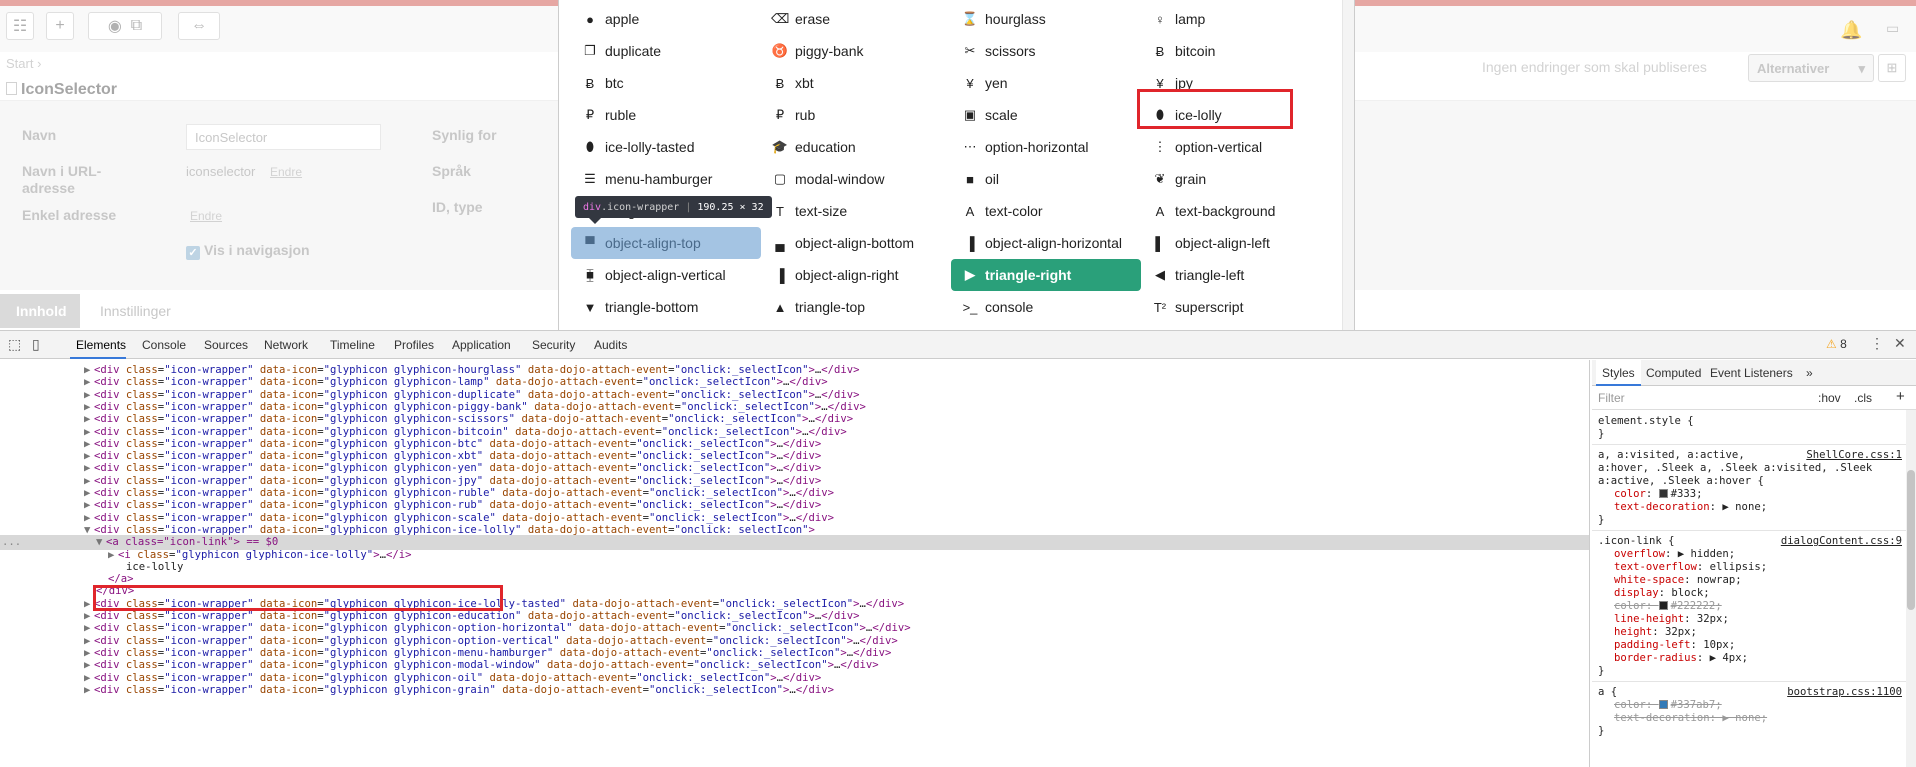  I want to click on icon-label: ice-lolly-tasted, so click(650, 147).